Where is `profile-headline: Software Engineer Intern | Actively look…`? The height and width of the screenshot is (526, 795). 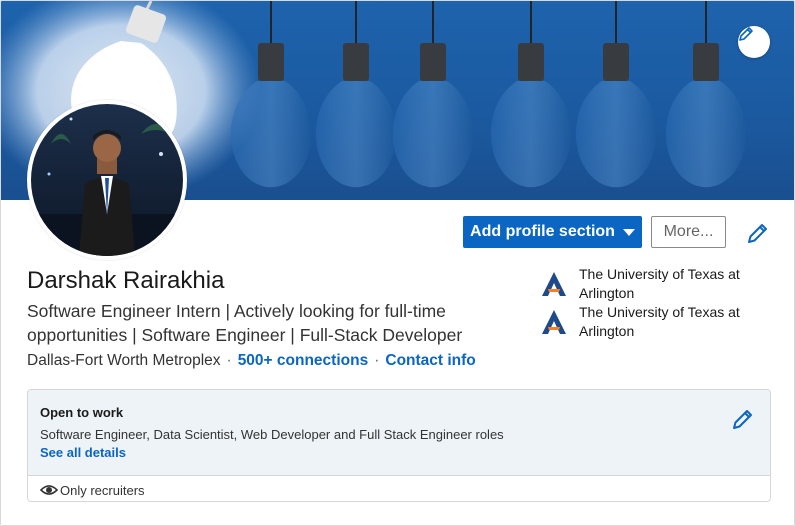 profile-headline: Software Engineer Intern | Actively look… is located at coordinates (245, 323).